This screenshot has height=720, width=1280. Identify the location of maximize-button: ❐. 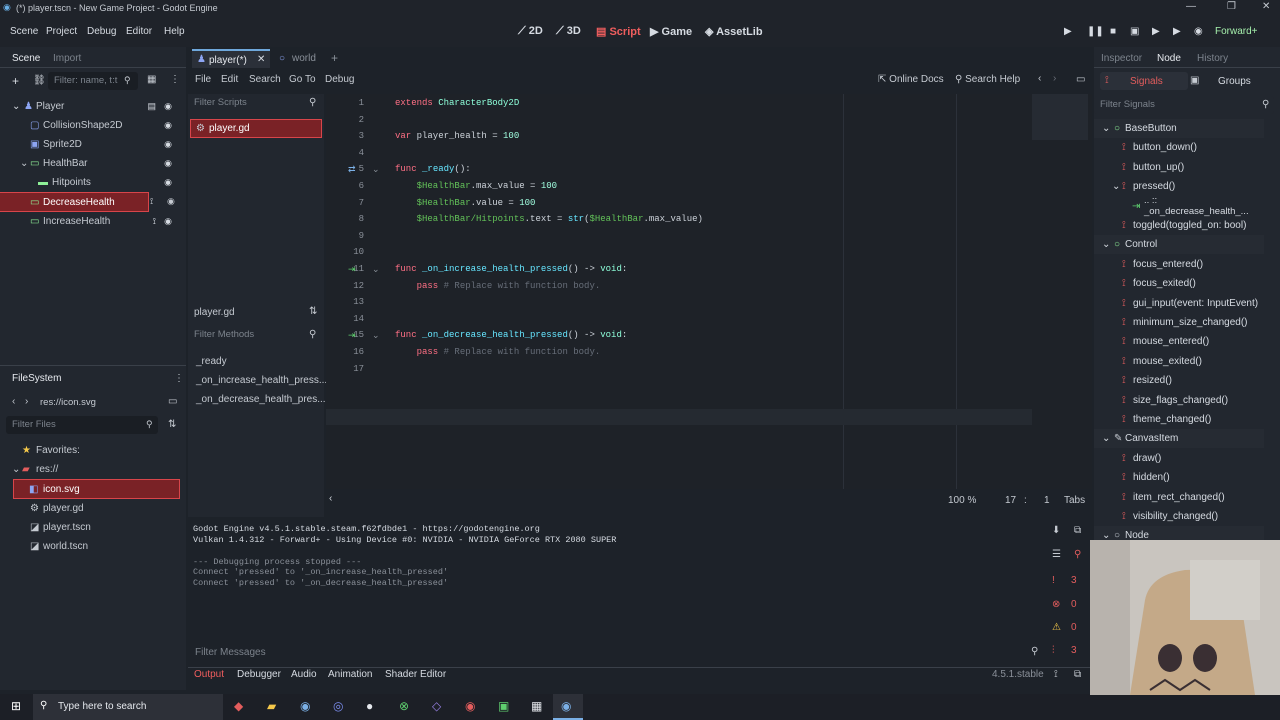
(1231, 6).